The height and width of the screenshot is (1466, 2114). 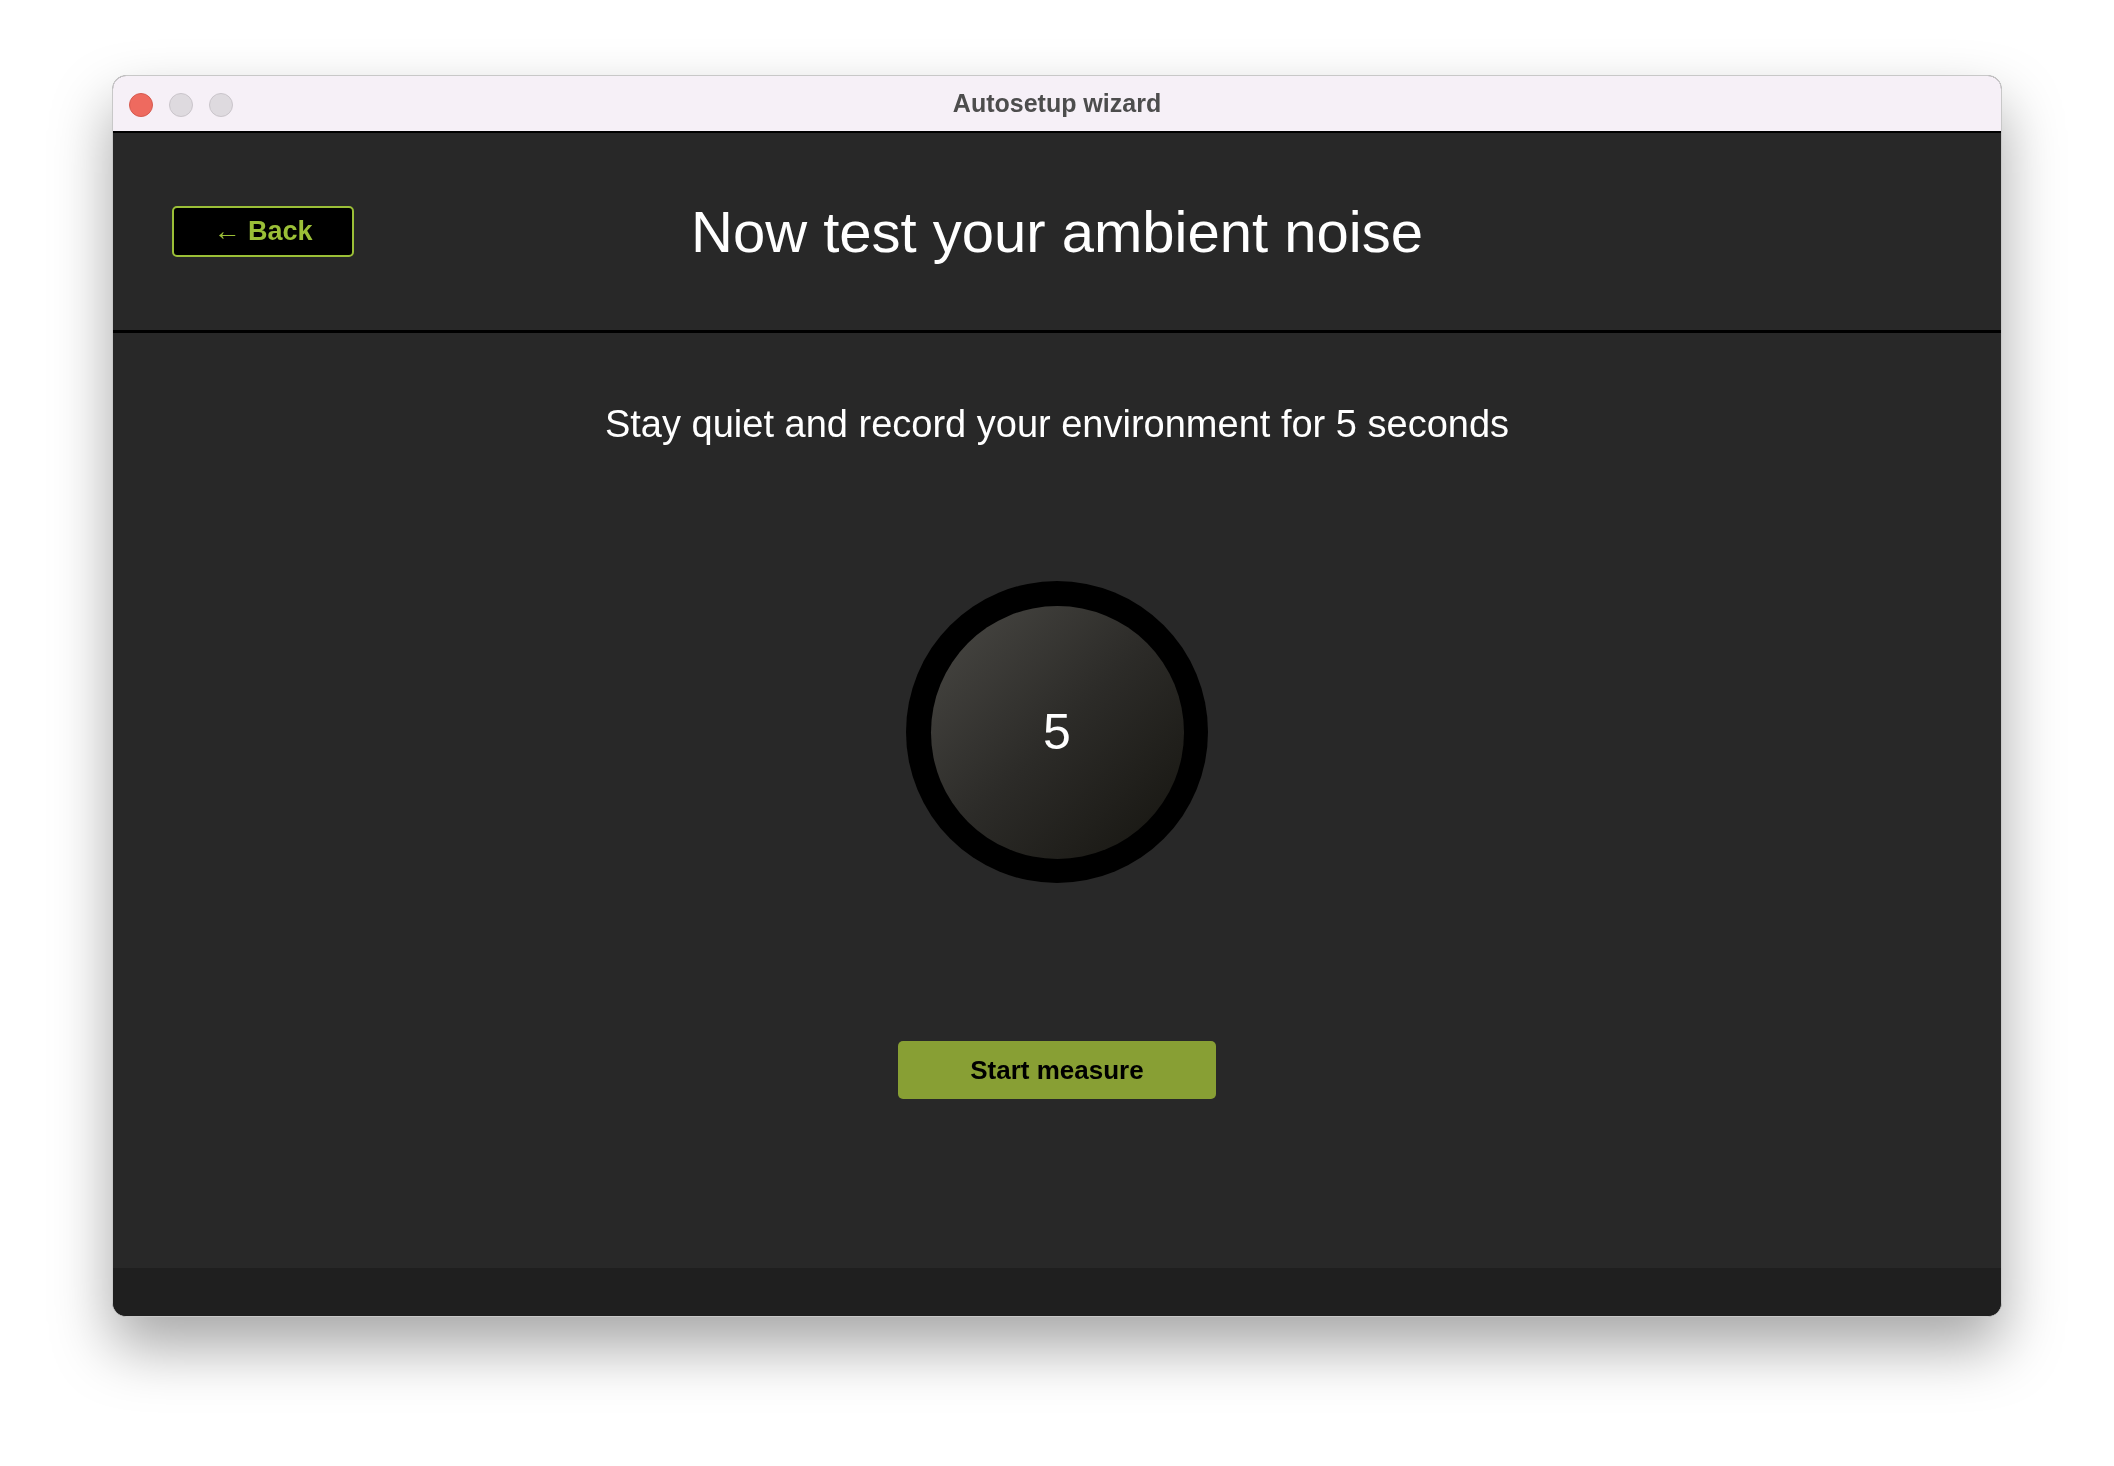 What do you see at coordinates (1057, 424) in the screenshot?
I see `instruction-text: Stay quiet and record your environment for 5 seconds` at bounding box center [1057, 424].